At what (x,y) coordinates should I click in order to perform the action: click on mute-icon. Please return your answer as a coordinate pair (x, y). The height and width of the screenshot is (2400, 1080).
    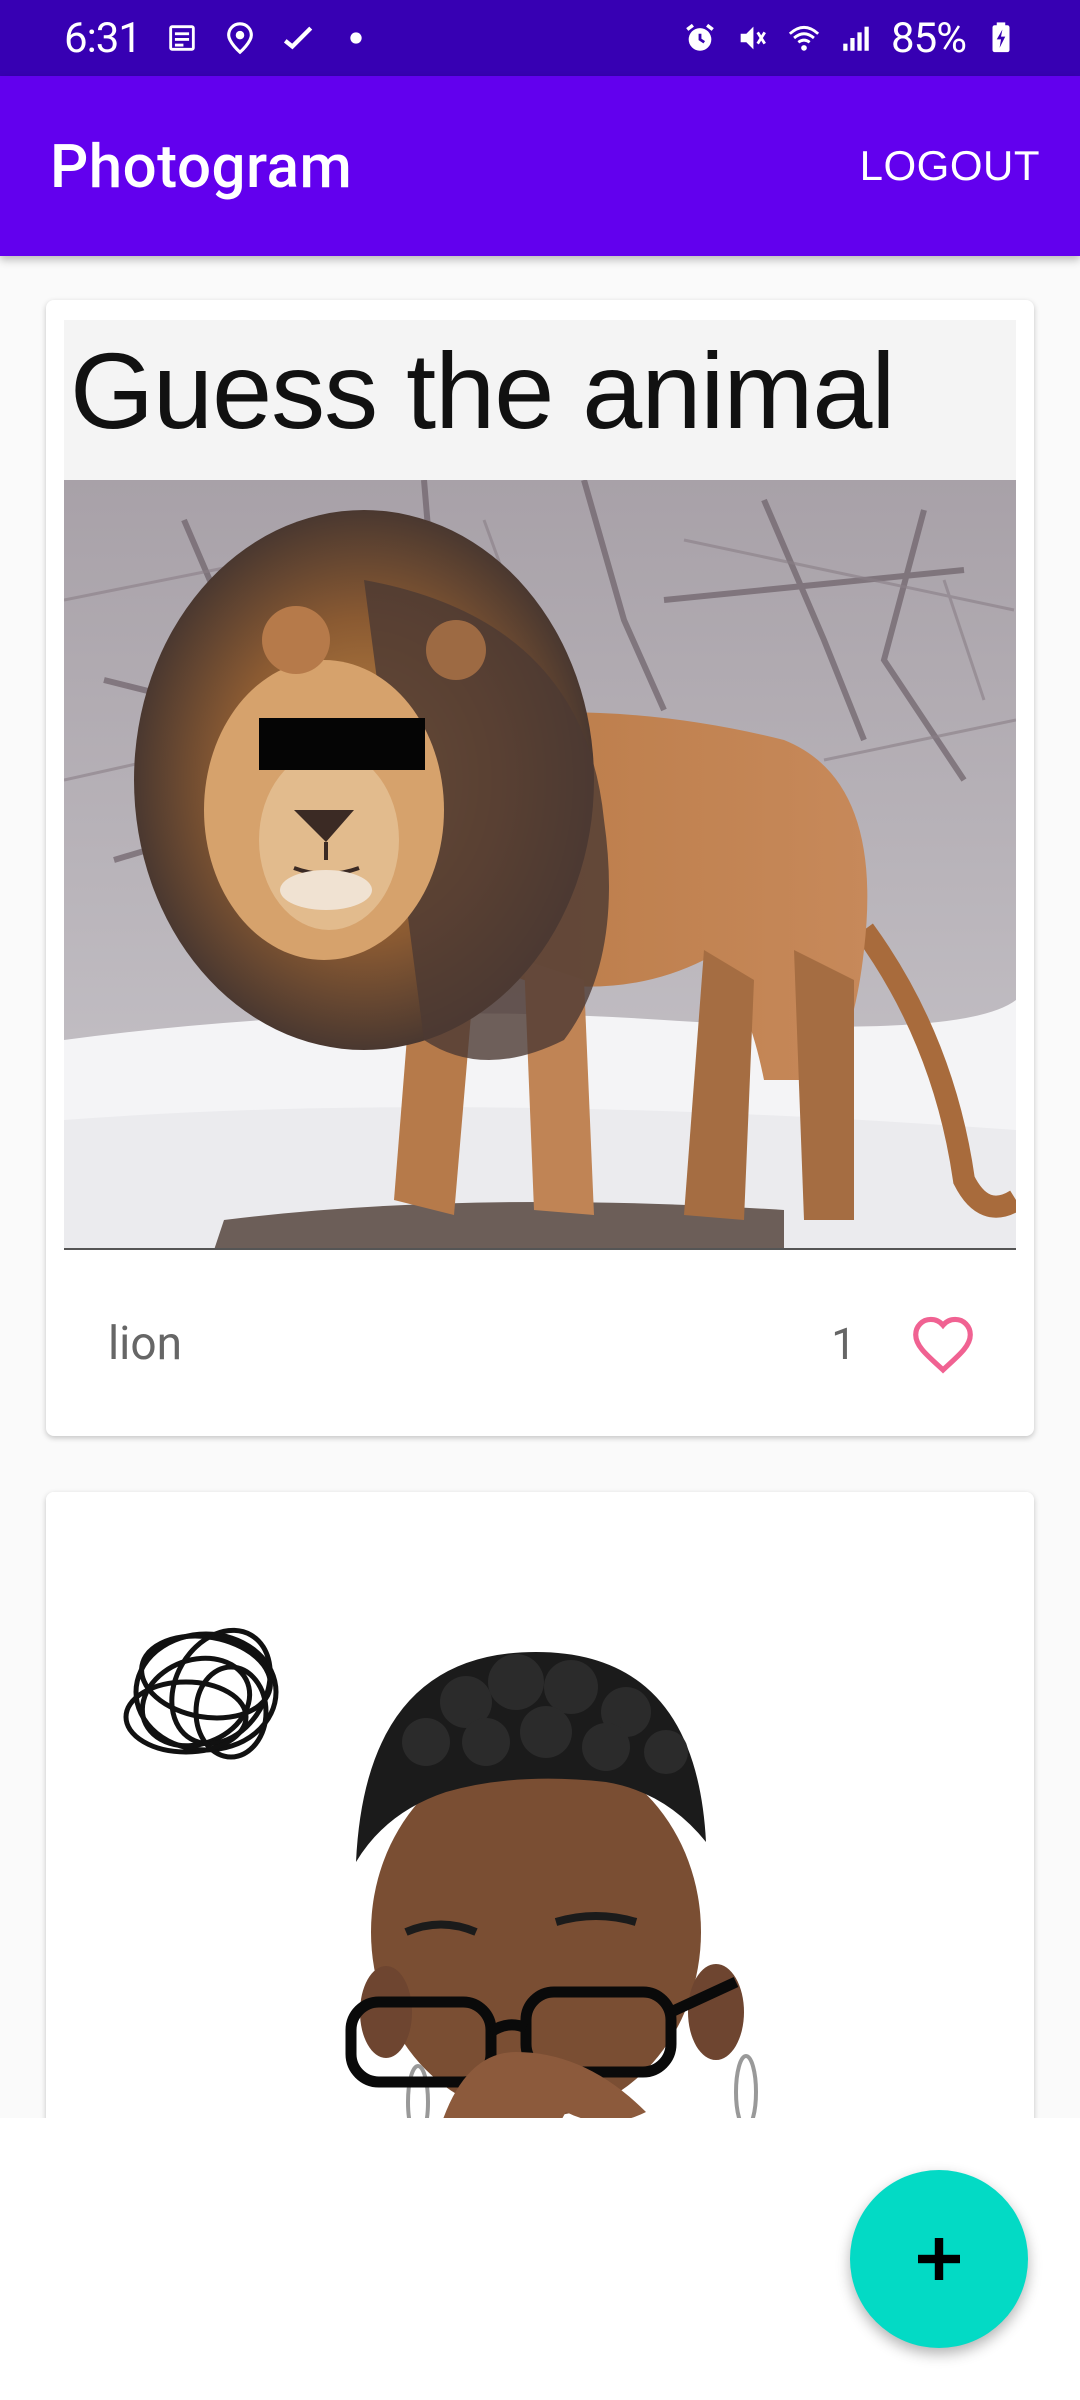
    Looking at the image, I should click on (752, 38).